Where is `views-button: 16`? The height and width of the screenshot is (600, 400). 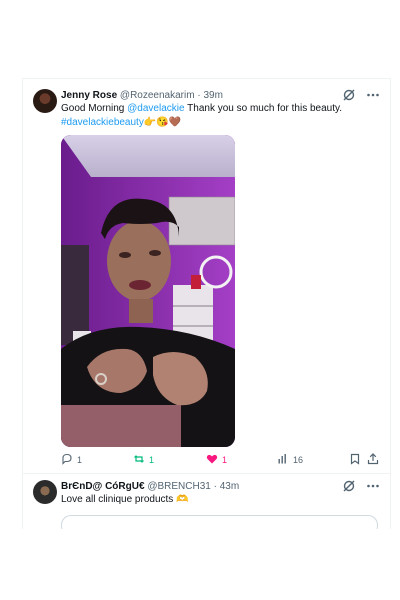 views-button: 16 is located at coordinates (290, 460).